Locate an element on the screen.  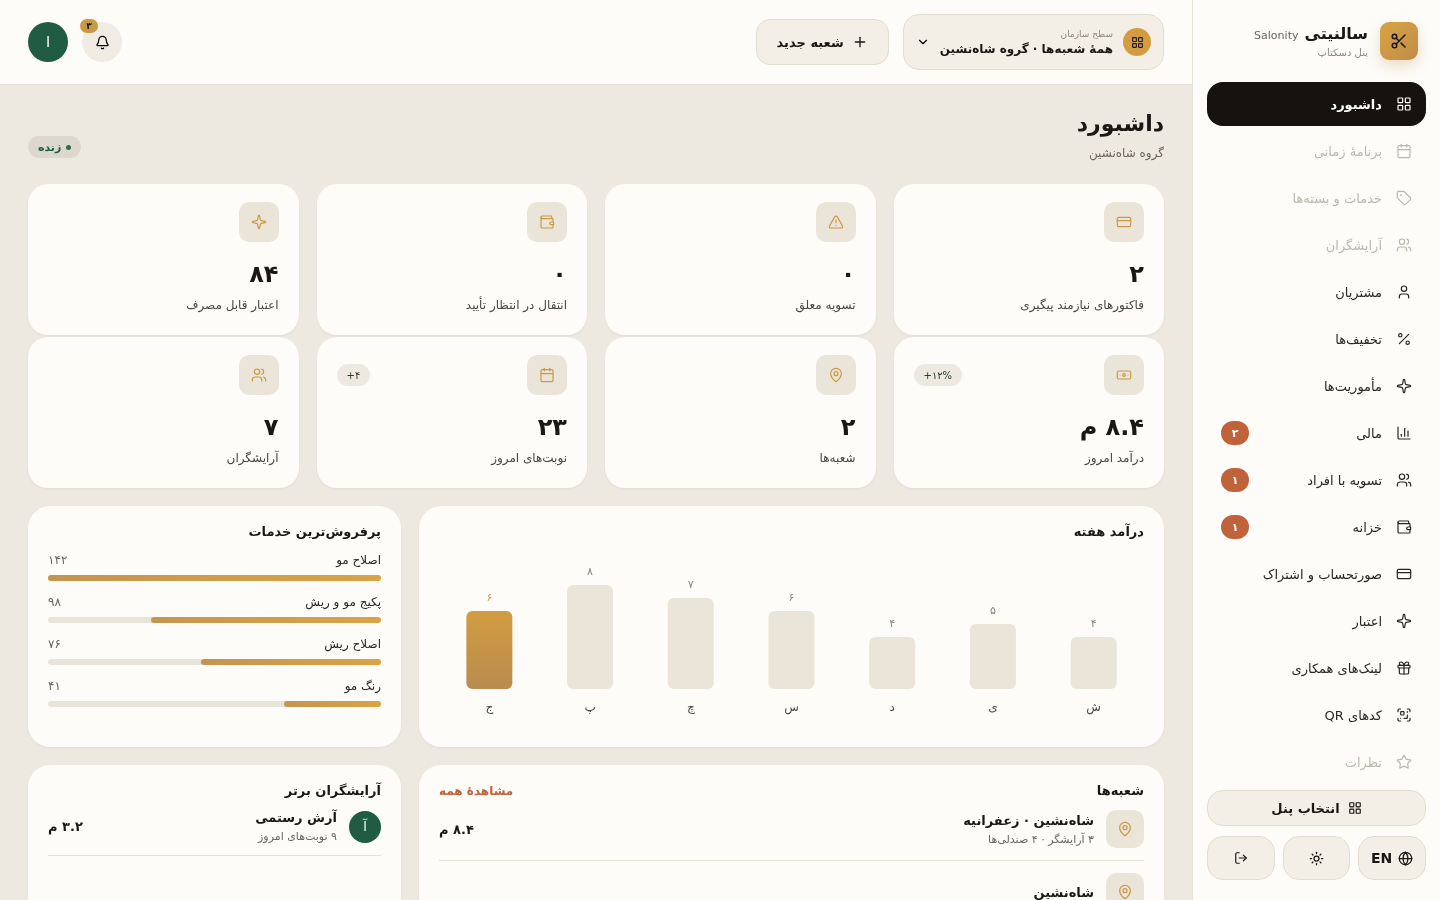
axis-label: چ is located at coordinates (690, 707).